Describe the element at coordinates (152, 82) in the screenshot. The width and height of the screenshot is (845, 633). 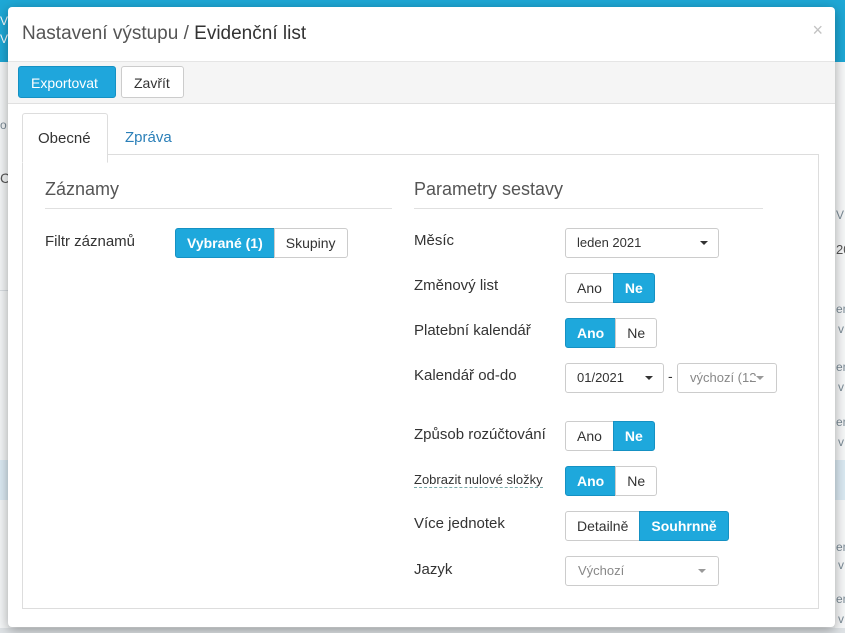
I see `close-button: Zavřít` at that location.